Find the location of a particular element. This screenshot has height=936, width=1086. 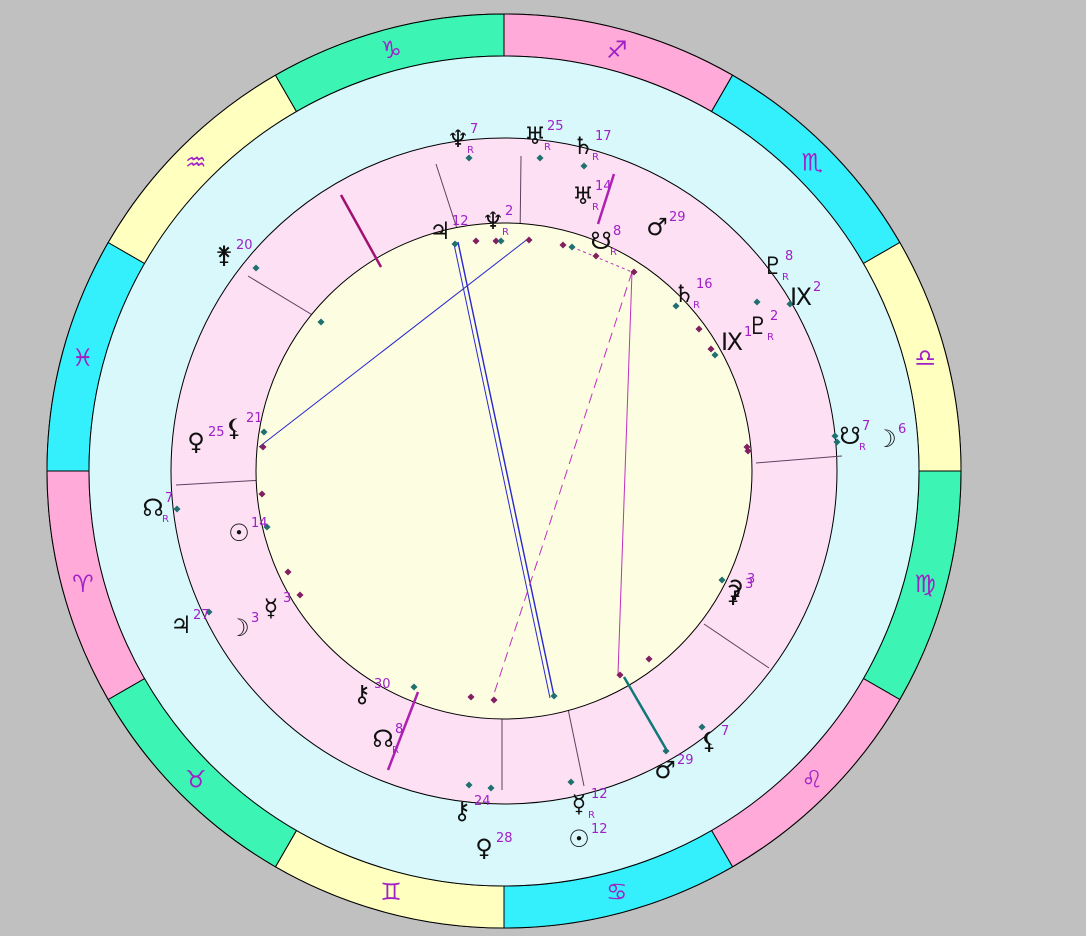

venus-degree: 25 is located at coordinates (216, 432).